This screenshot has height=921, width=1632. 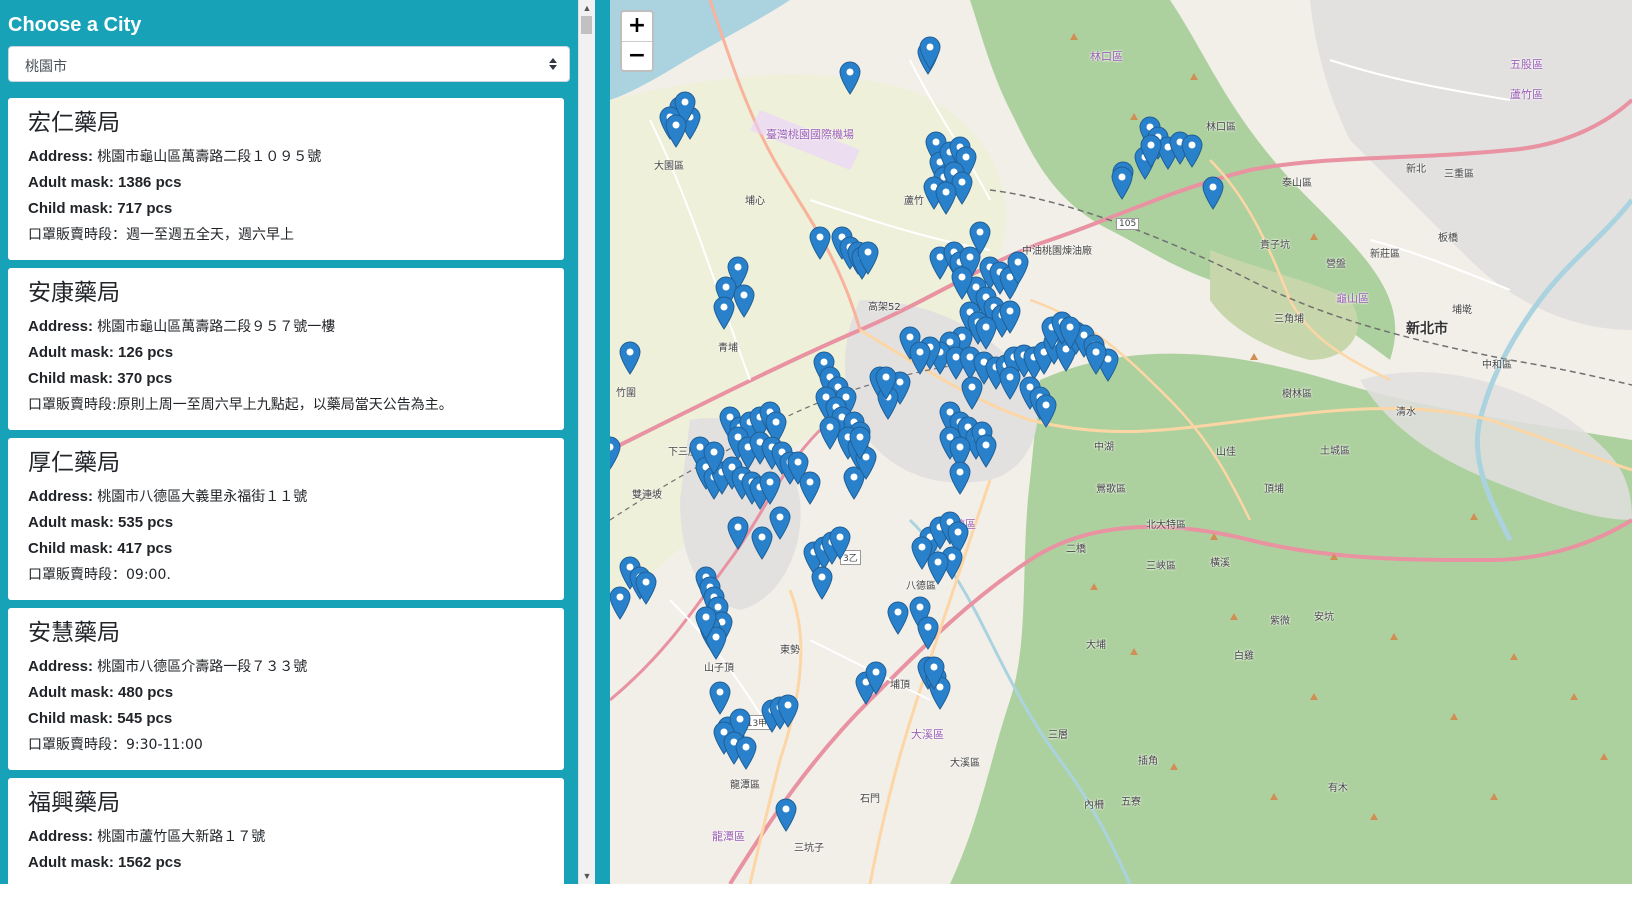 What do you see at coordinates (145, 718) in the screenshot?
I see `child-mask-count: 545 pcs` at bounding box center [145, 718].